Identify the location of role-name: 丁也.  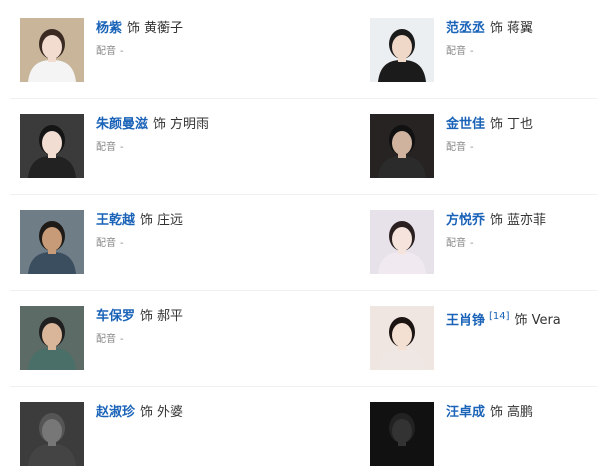
(520, 124).